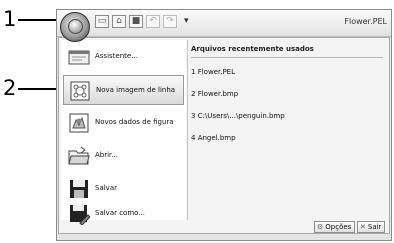  Describe the element at coordinates (79, 123) in the screenshot. I see `new-figure-data-icon` at that location.